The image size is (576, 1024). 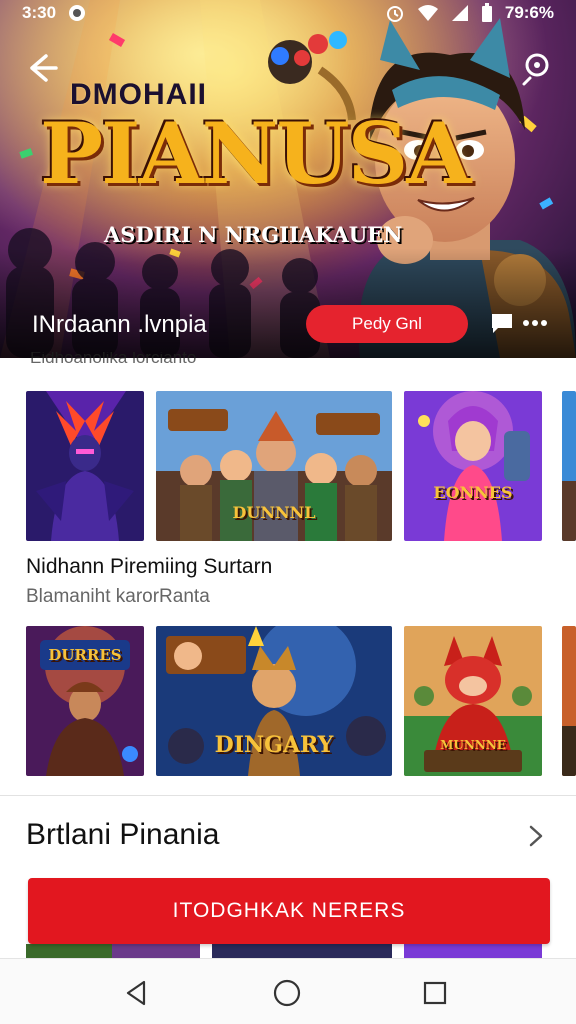 I want to click on game-carousel-second: DURRES DINGARY MUNNNE, so click(x=288, y=701).